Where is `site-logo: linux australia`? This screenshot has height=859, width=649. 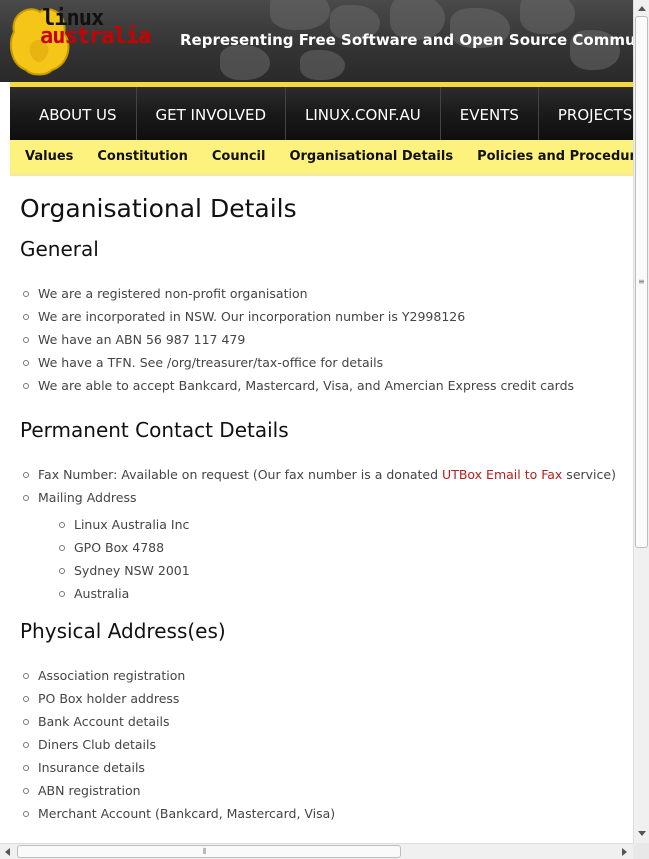 site-logo: linux australia is located at coordinates (84, 39).